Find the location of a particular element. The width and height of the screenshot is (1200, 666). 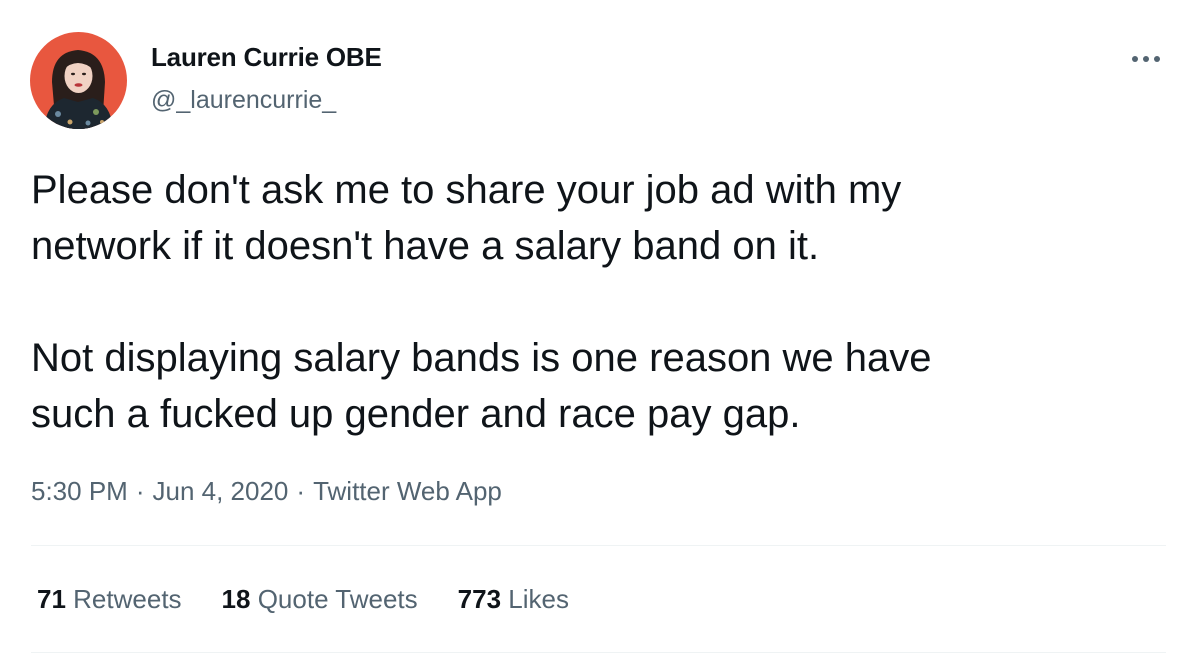

retweets-count: 71 is located at coordinates (51, 599).